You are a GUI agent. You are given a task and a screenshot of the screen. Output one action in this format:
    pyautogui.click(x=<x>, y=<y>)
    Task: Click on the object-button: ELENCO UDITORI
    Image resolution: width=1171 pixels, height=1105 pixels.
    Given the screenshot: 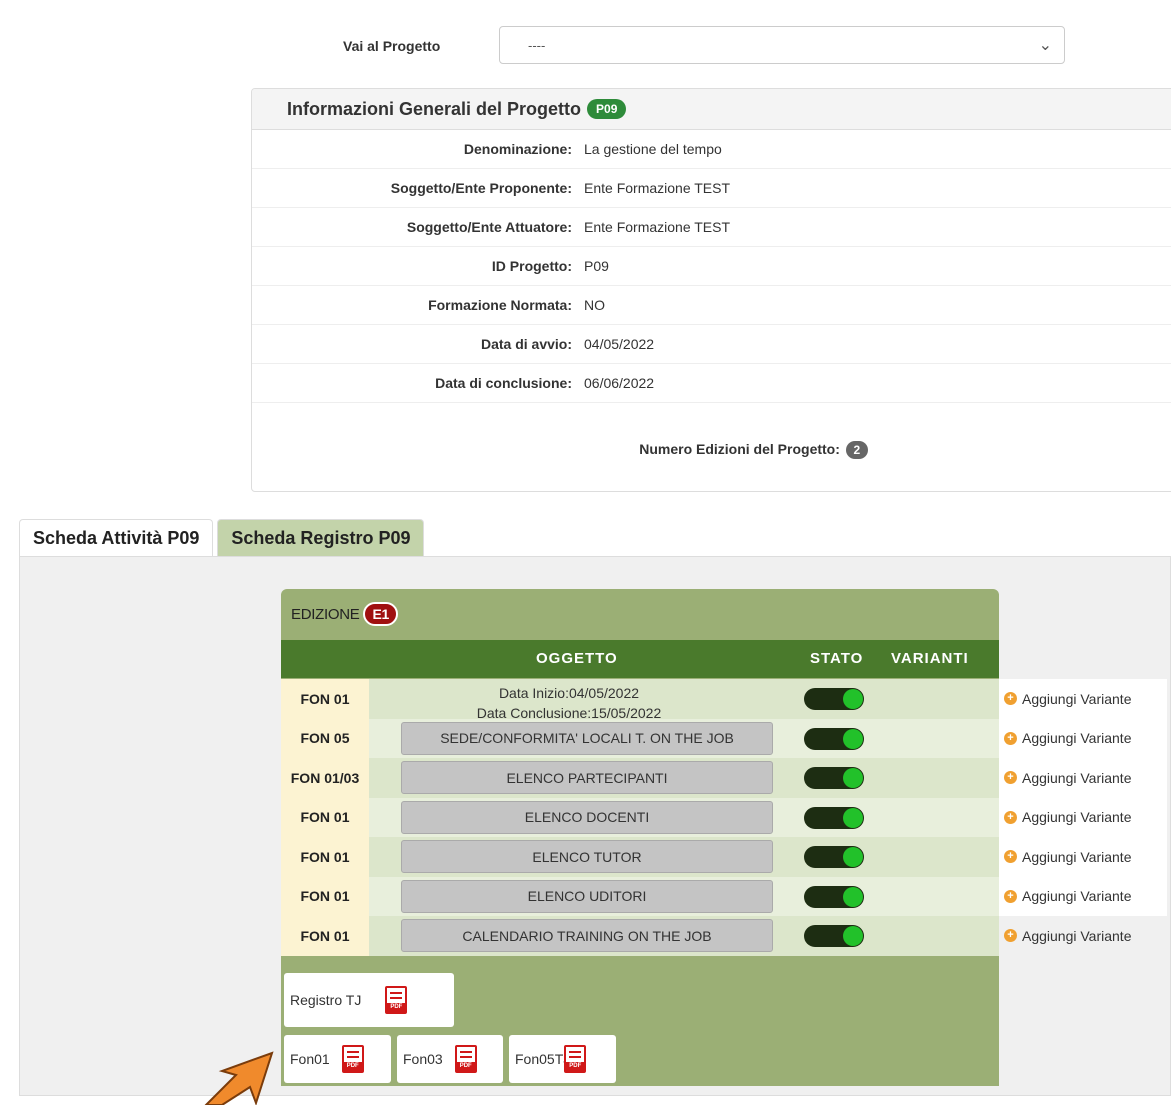 What is the action you would take?
    pyautogui.click(x=587, y=896)
    